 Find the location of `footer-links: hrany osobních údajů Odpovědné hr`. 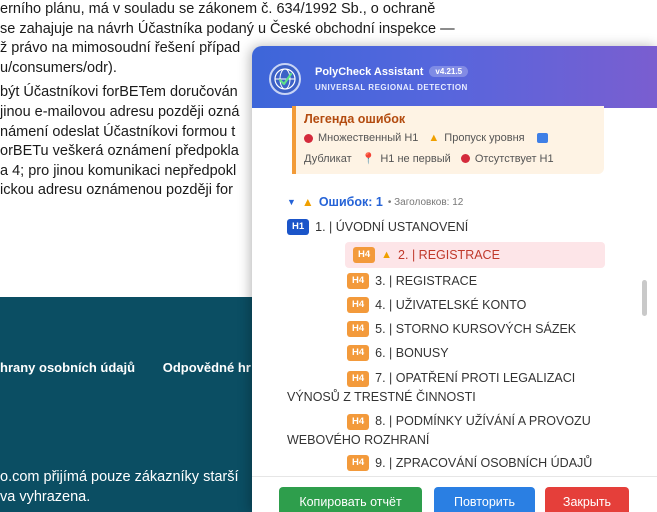

footer-links: hrany osobních údajů Odpovědné hr is located at coordinates (125, 367).